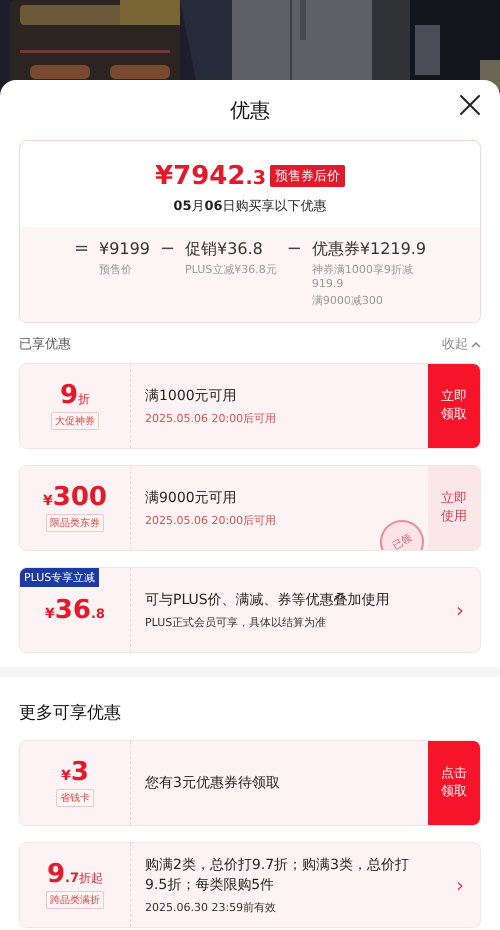 This screenshot has width=500, height=930. What do you see at coordinates (470, 105) in the screenshot?
I see `close-button` at bounding box center [470, 105].